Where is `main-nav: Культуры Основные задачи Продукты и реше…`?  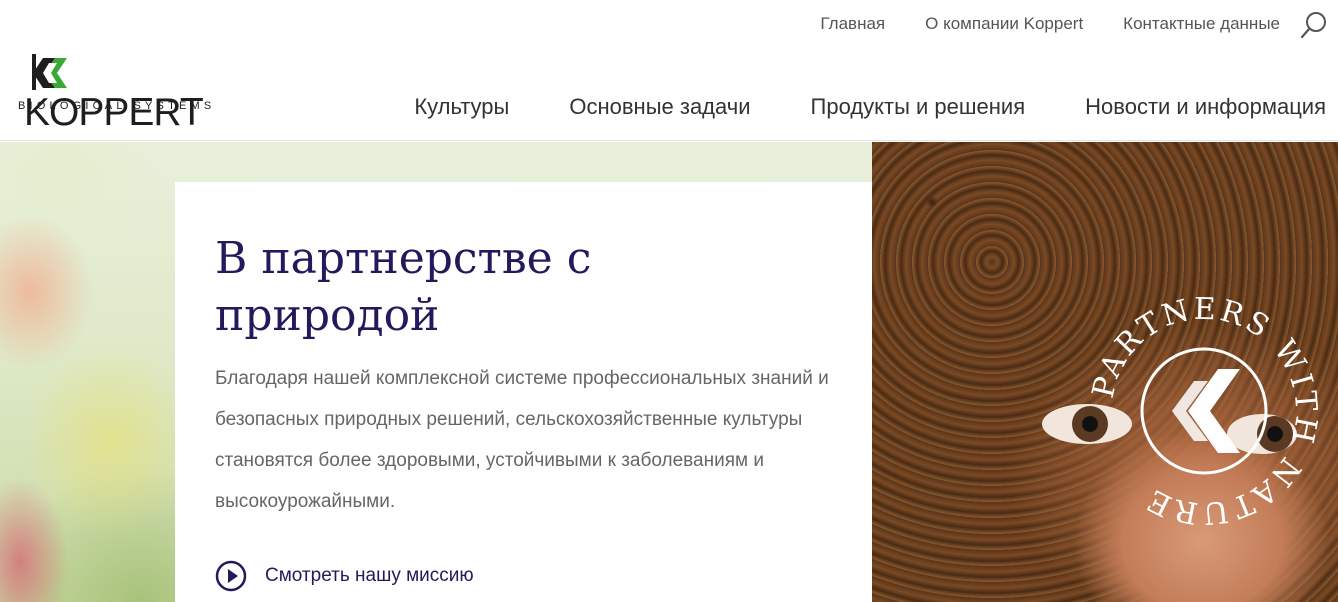
main-nav: Культуры Основные задачи Продукты и реше… is located at coordinates (870, 107).